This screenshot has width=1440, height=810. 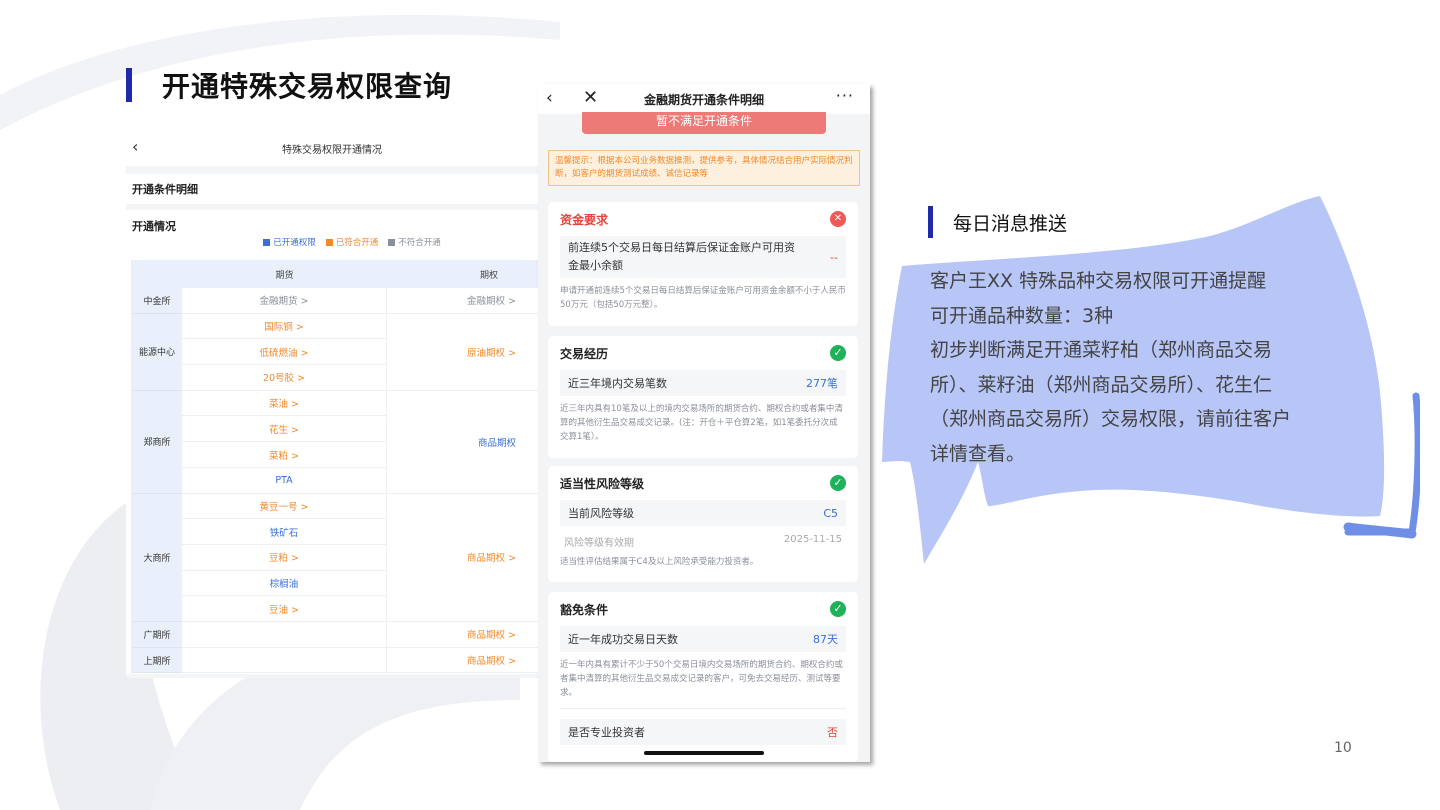 I want to click on futures-cell: 豆油 >, so click(x=284, y=609).